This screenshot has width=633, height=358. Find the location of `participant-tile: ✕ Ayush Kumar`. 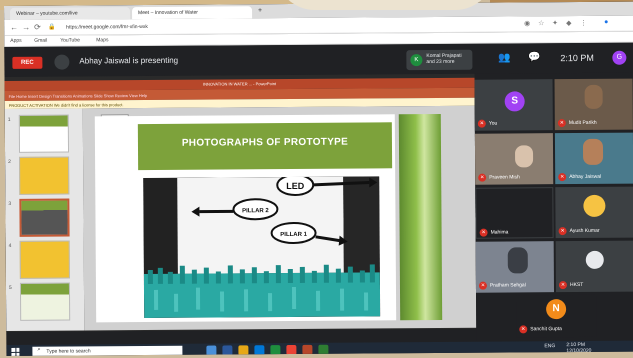

participant-tile: ✕ Ayush Kumar is located at coordinates (594, 212).